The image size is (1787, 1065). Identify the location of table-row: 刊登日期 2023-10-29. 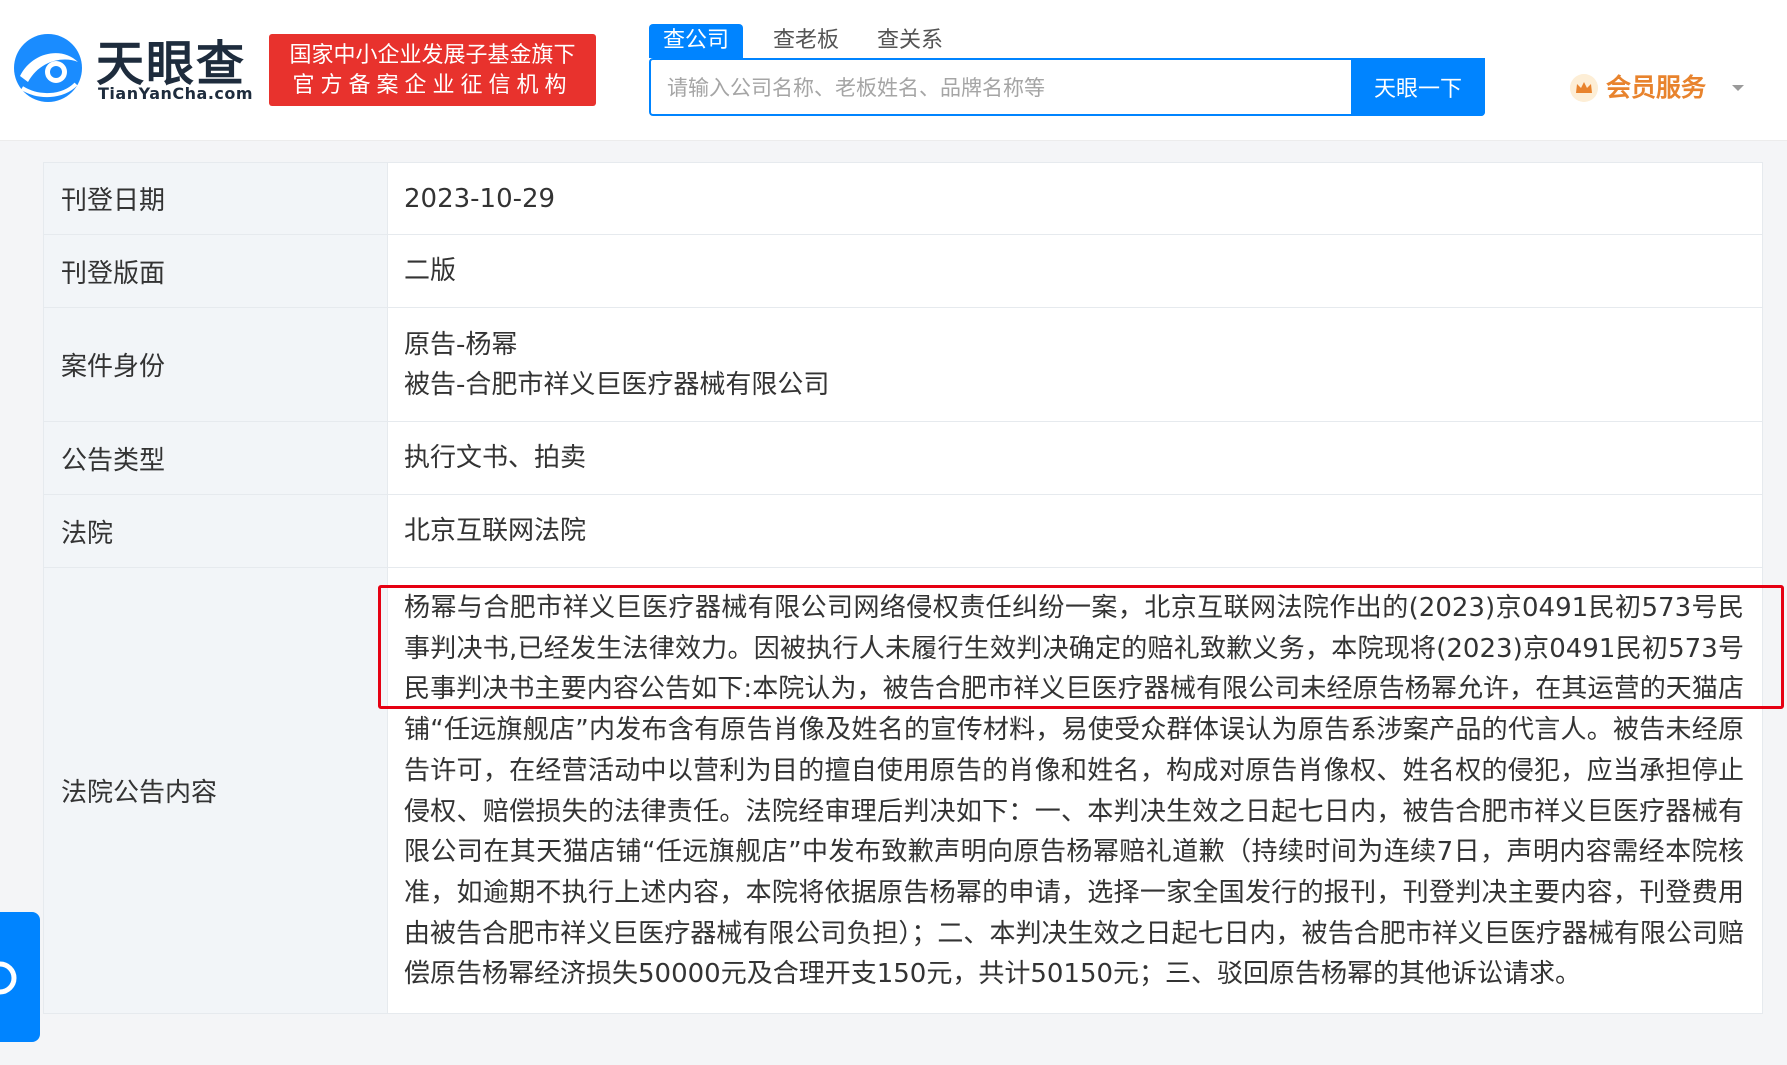
(903, 198).